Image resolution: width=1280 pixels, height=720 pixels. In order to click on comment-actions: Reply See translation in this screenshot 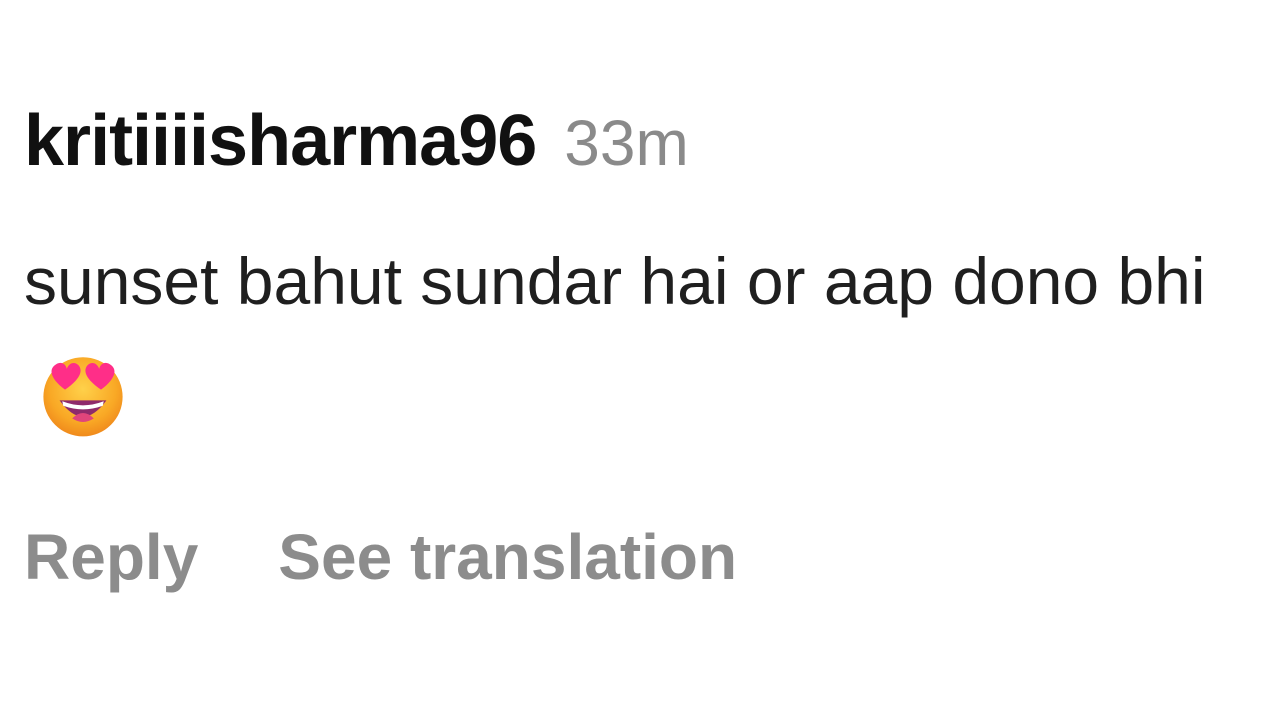, I will do `click(644, 557)`.